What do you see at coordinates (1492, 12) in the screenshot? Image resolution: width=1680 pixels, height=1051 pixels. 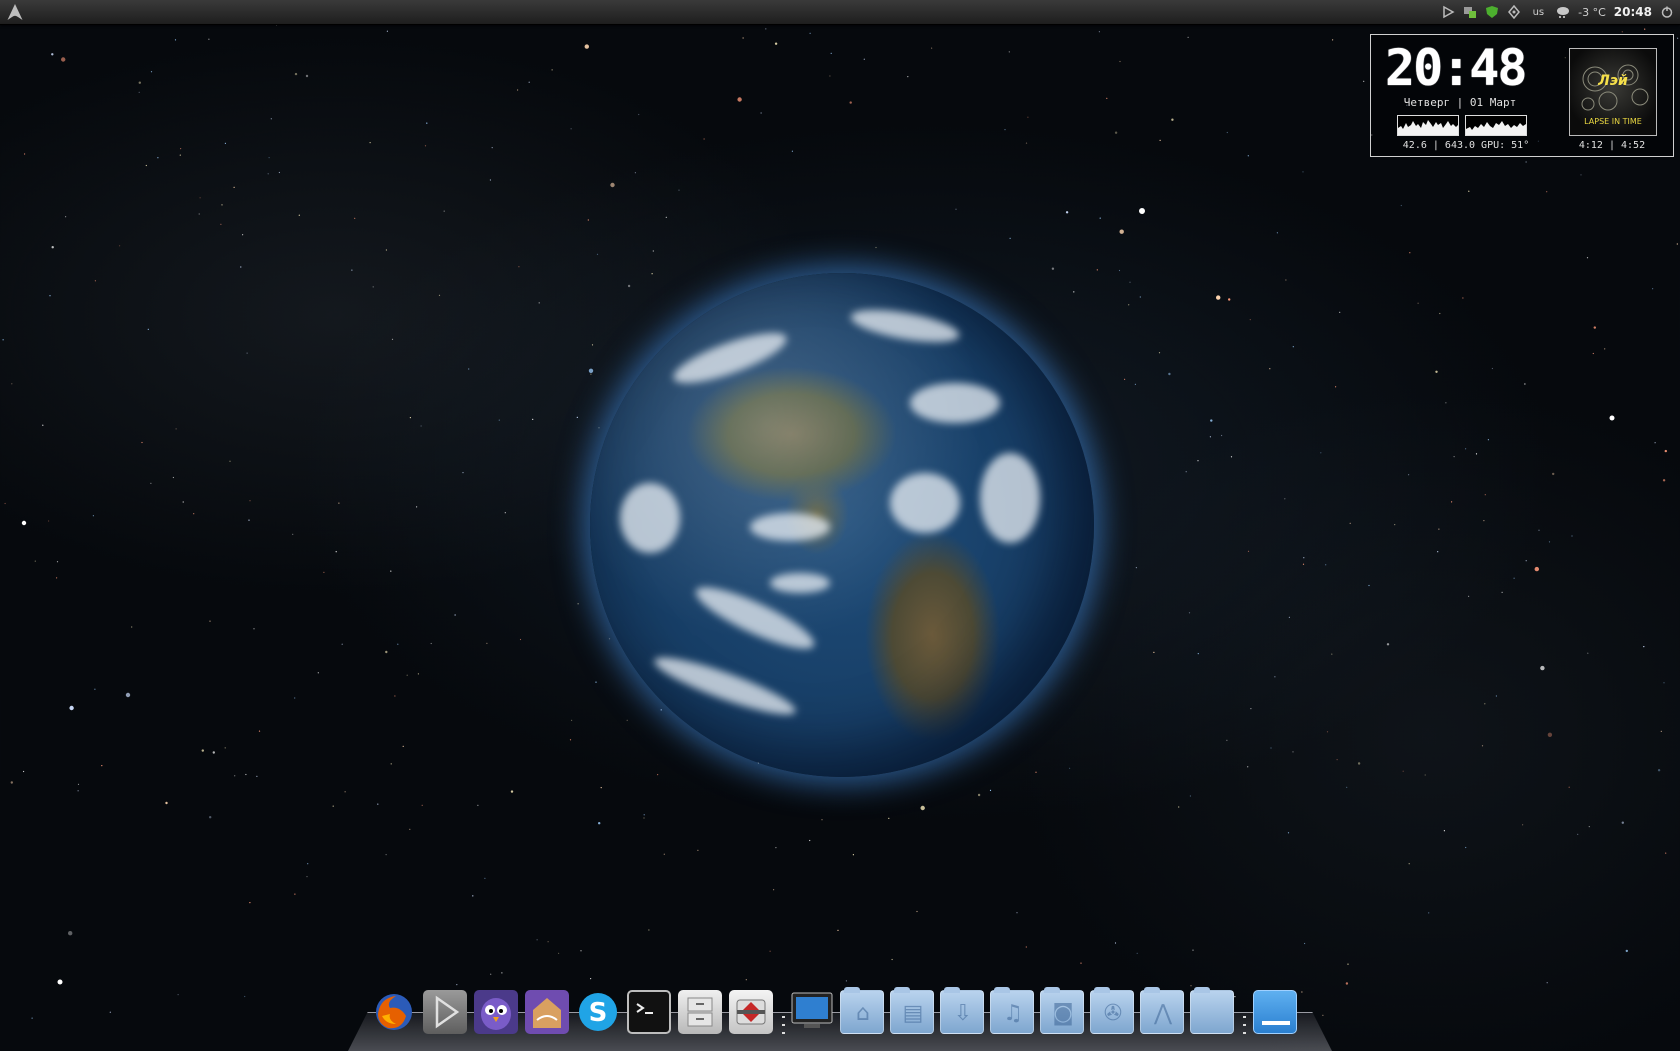 I see `update-shield-icon` at bounding box center [1492, 12].